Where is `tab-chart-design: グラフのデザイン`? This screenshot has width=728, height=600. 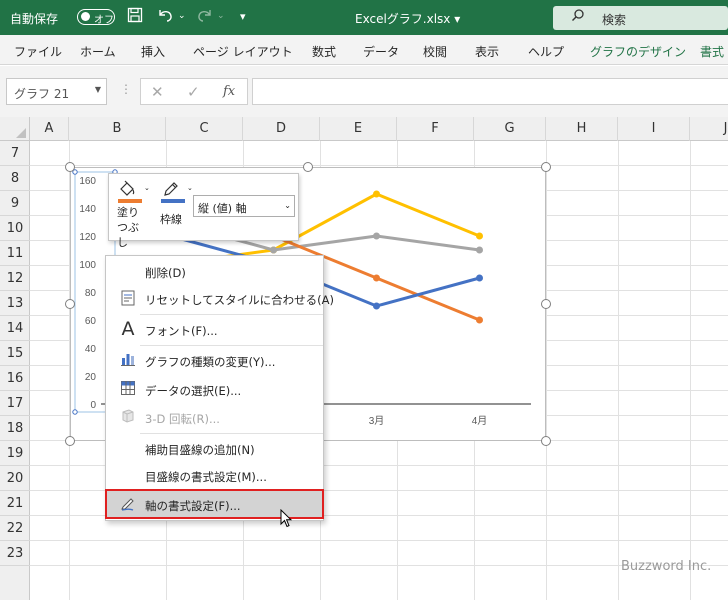
tab-chart-design: グラフのデザイン is located at coordinates (638, 51).